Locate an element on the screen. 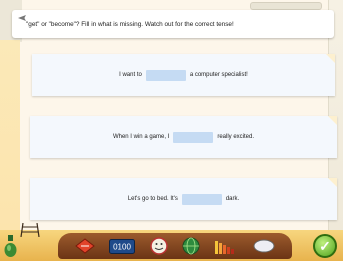  speech-bubble-icon is located at coordinates (264, 246).